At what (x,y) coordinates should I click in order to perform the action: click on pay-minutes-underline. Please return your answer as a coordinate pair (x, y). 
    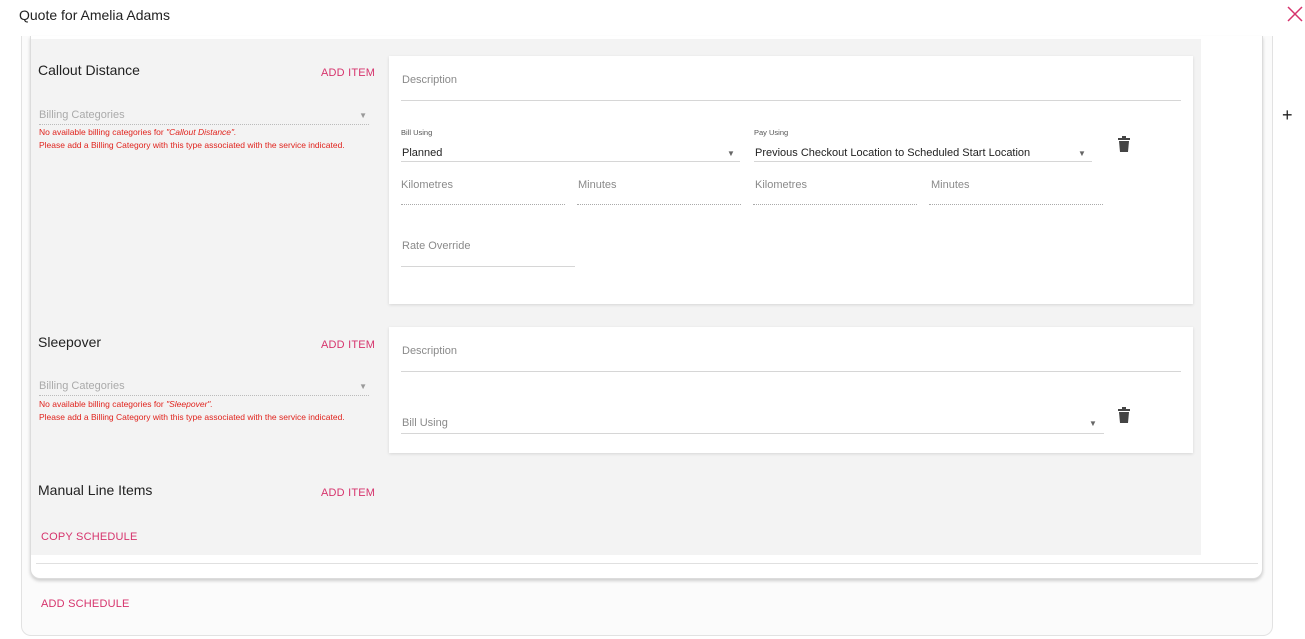
    Looking at the image, I should click on (1016, 204).